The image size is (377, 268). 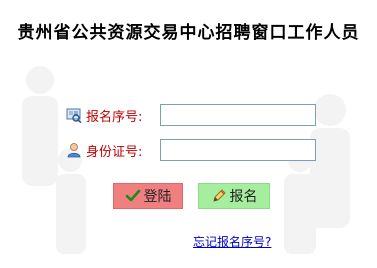 I want to click on register-button-label: 报名, so click(x=243, y=197).